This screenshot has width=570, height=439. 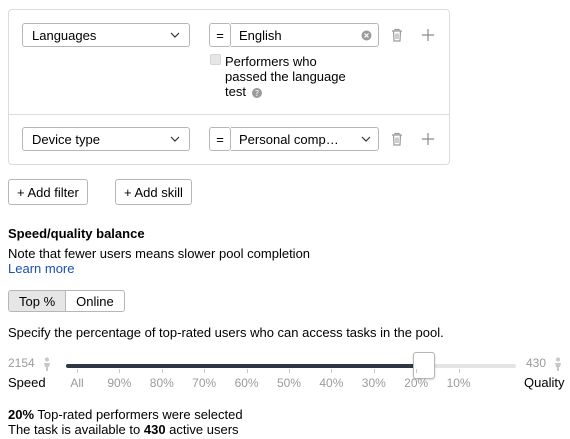 I want to click on add-filter-button: + Add filter, so click(x=48, y=192).